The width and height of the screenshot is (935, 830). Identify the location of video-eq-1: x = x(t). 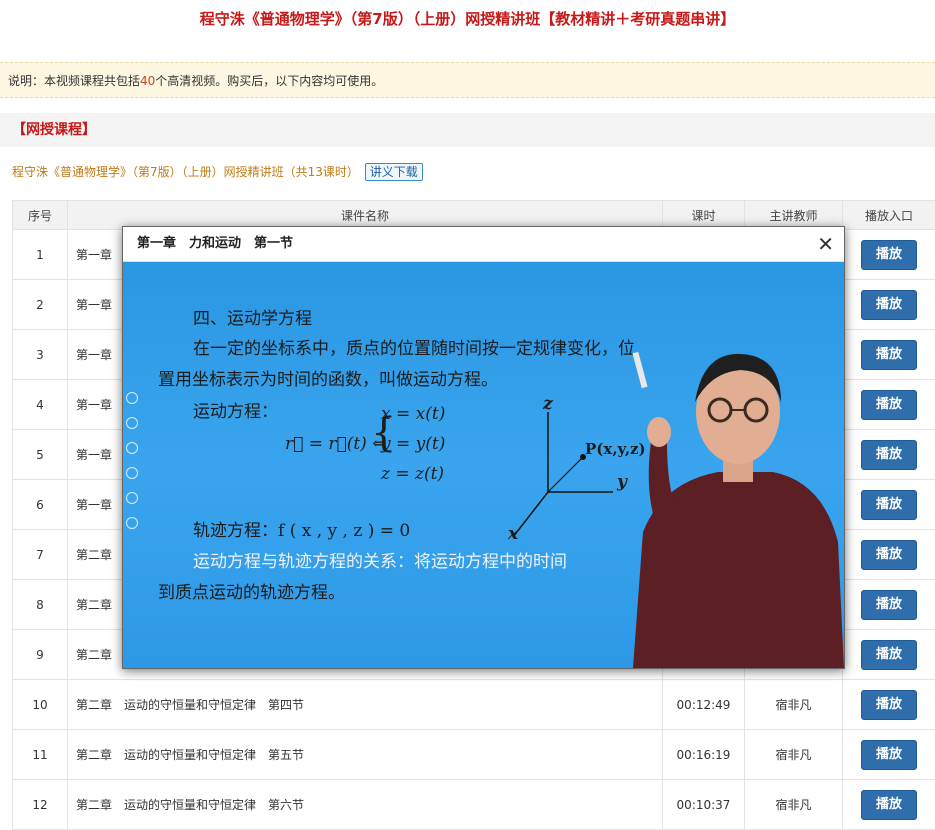
(413, 414).